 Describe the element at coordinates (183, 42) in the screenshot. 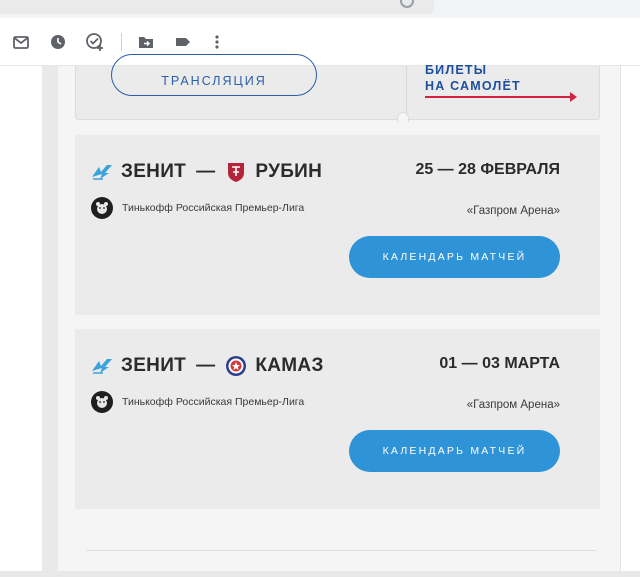

I see `label-icon` at that location.